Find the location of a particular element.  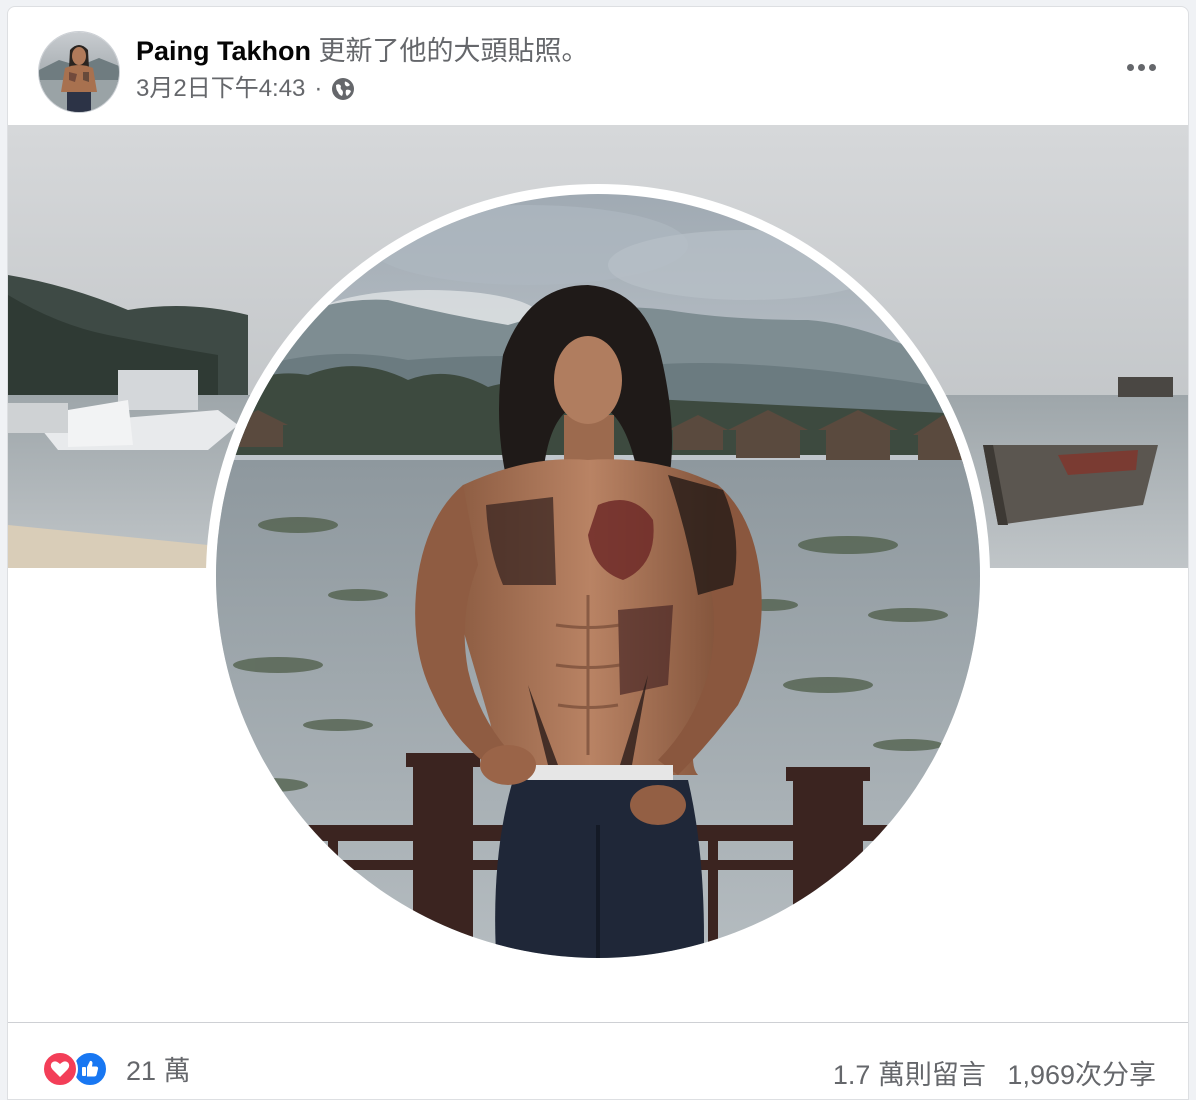

globe-icon is located at coordinates (343, 89).